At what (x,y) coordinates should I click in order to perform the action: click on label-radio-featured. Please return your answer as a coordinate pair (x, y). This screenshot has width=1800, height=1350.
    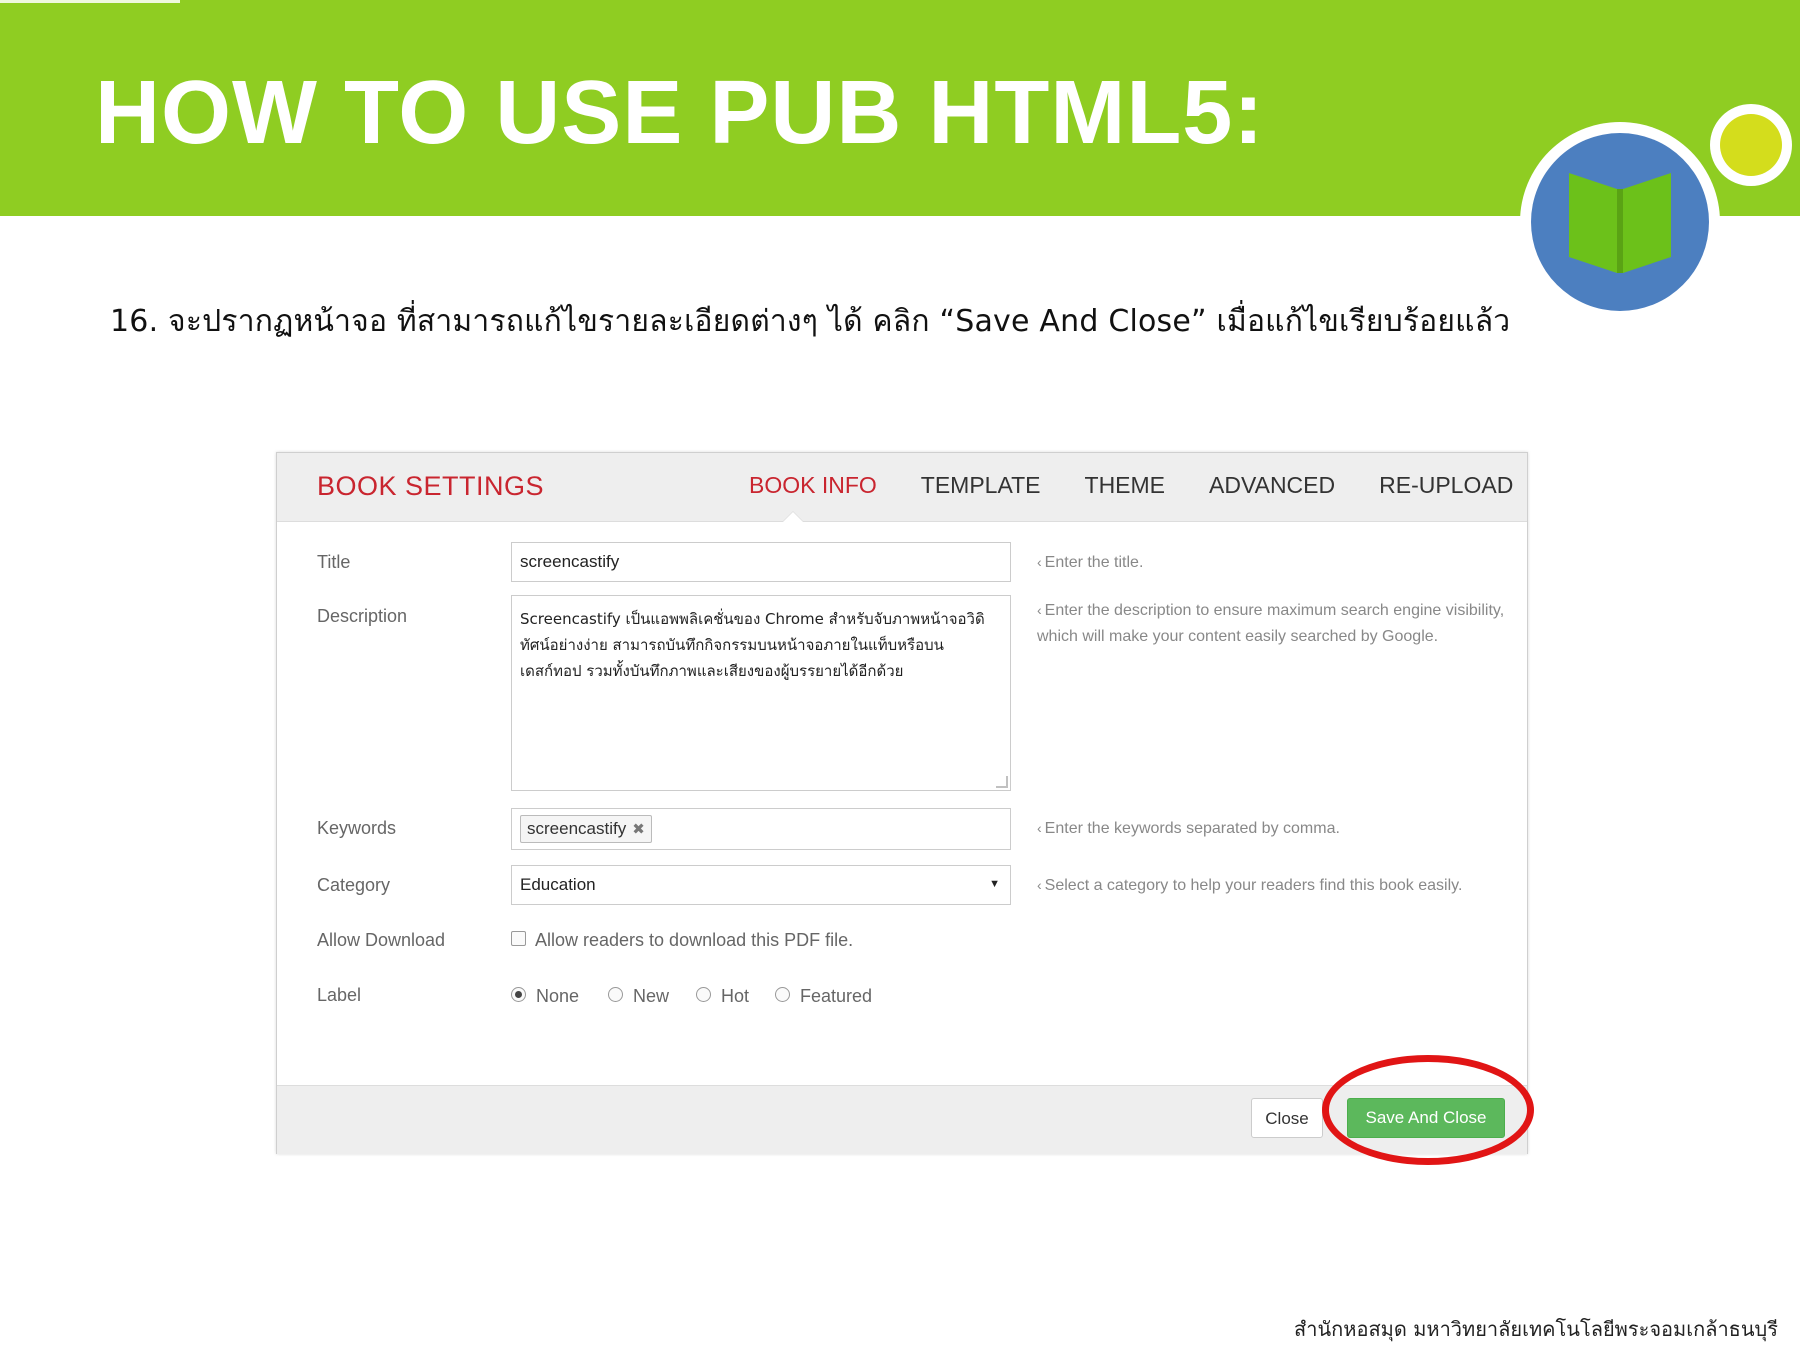
    Looking at the image, I should click on (782, 994).